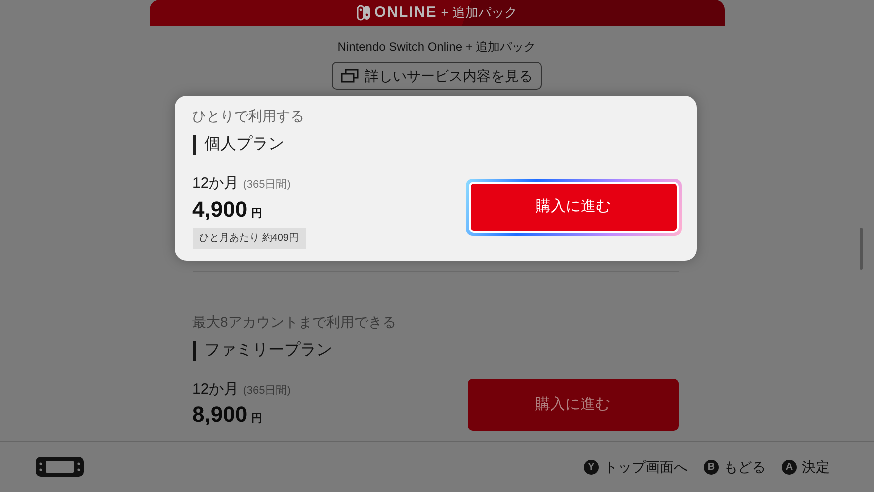 This screenshot has width=874, height=492. What do you see at coordinates (60, 467) in the screenshot?
I see `handheld-console-icon` at bounding box center [60, 467].